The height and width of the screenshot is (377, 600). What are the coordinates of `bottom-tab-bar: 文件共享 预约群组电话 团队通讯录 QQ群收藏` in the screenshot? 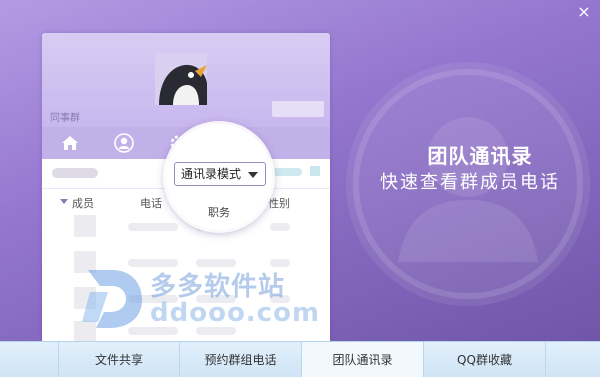 It's located at (300, 359).